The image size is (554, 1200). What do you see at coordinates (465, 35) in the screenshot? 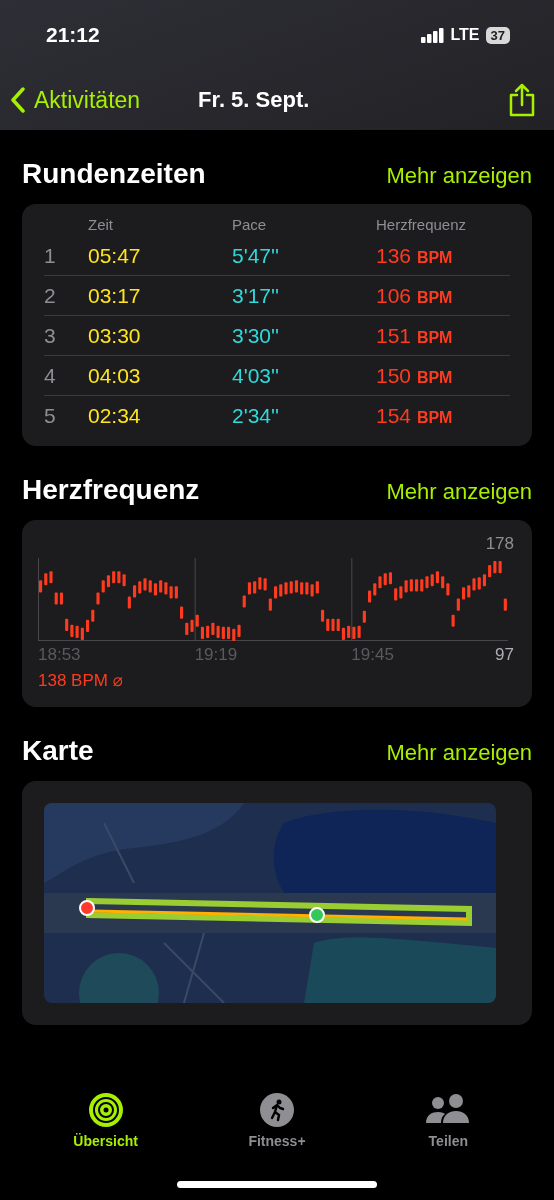
I see `network-label: LTE` at bounding box center [465, 35].